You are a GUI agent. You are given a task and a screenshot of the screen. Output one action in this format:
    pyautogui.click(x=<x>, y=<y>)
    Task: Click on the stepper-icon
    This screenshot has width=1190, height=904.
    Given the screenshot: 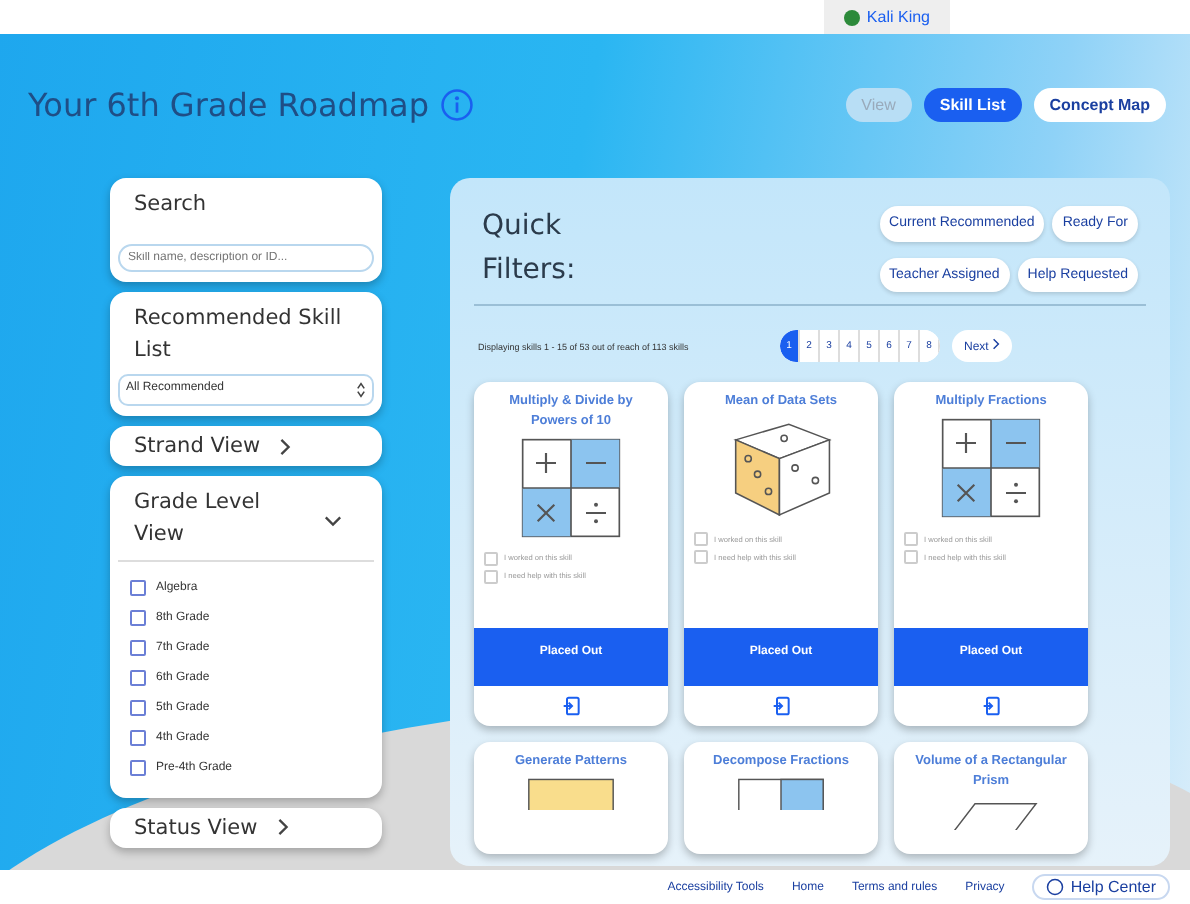 What is the action you would take?
    pyautogui.click(x=361, y=390)
    